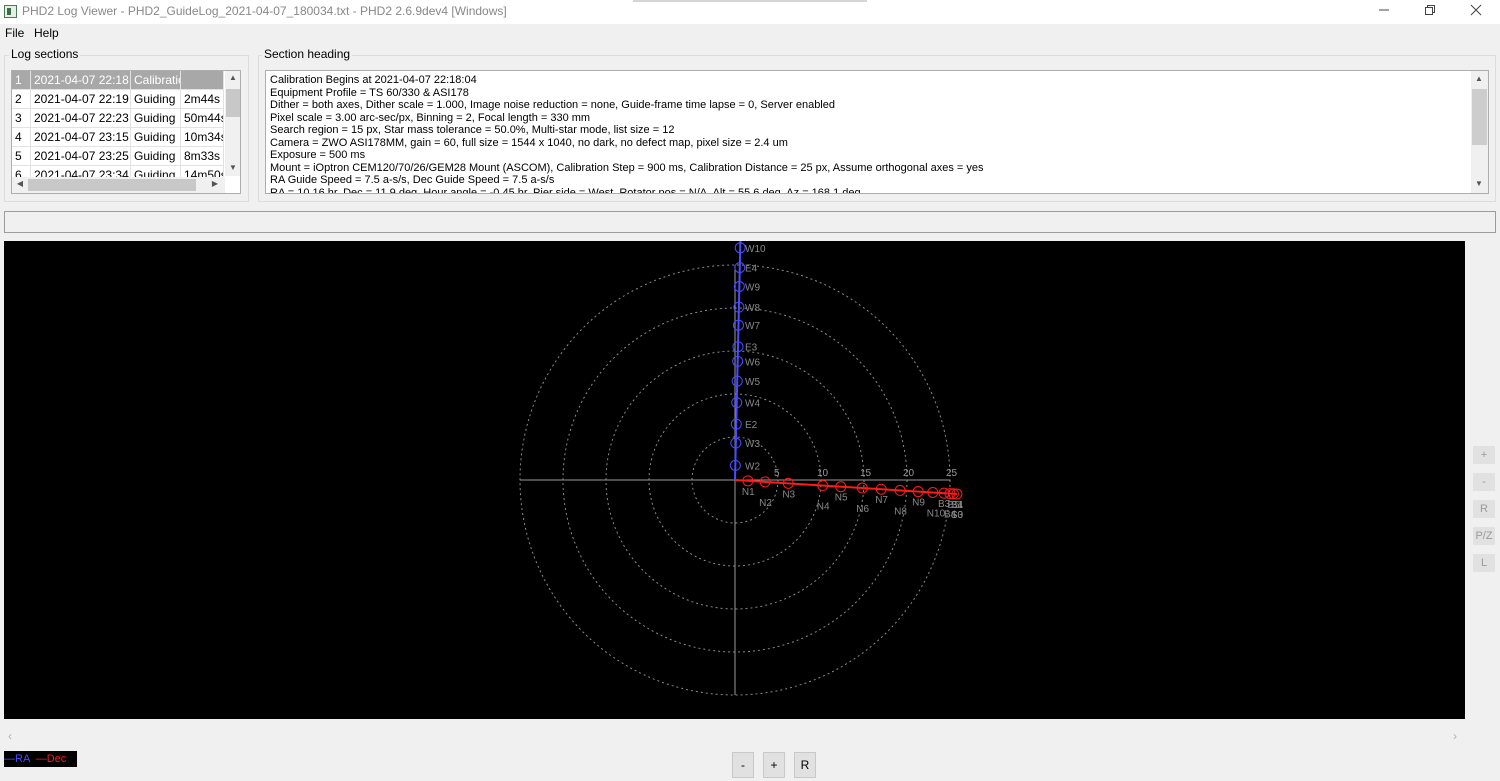 The height and width of the screenshot is (781, 1500). I want to click on ra-point-label: E4, so click(751, 269).